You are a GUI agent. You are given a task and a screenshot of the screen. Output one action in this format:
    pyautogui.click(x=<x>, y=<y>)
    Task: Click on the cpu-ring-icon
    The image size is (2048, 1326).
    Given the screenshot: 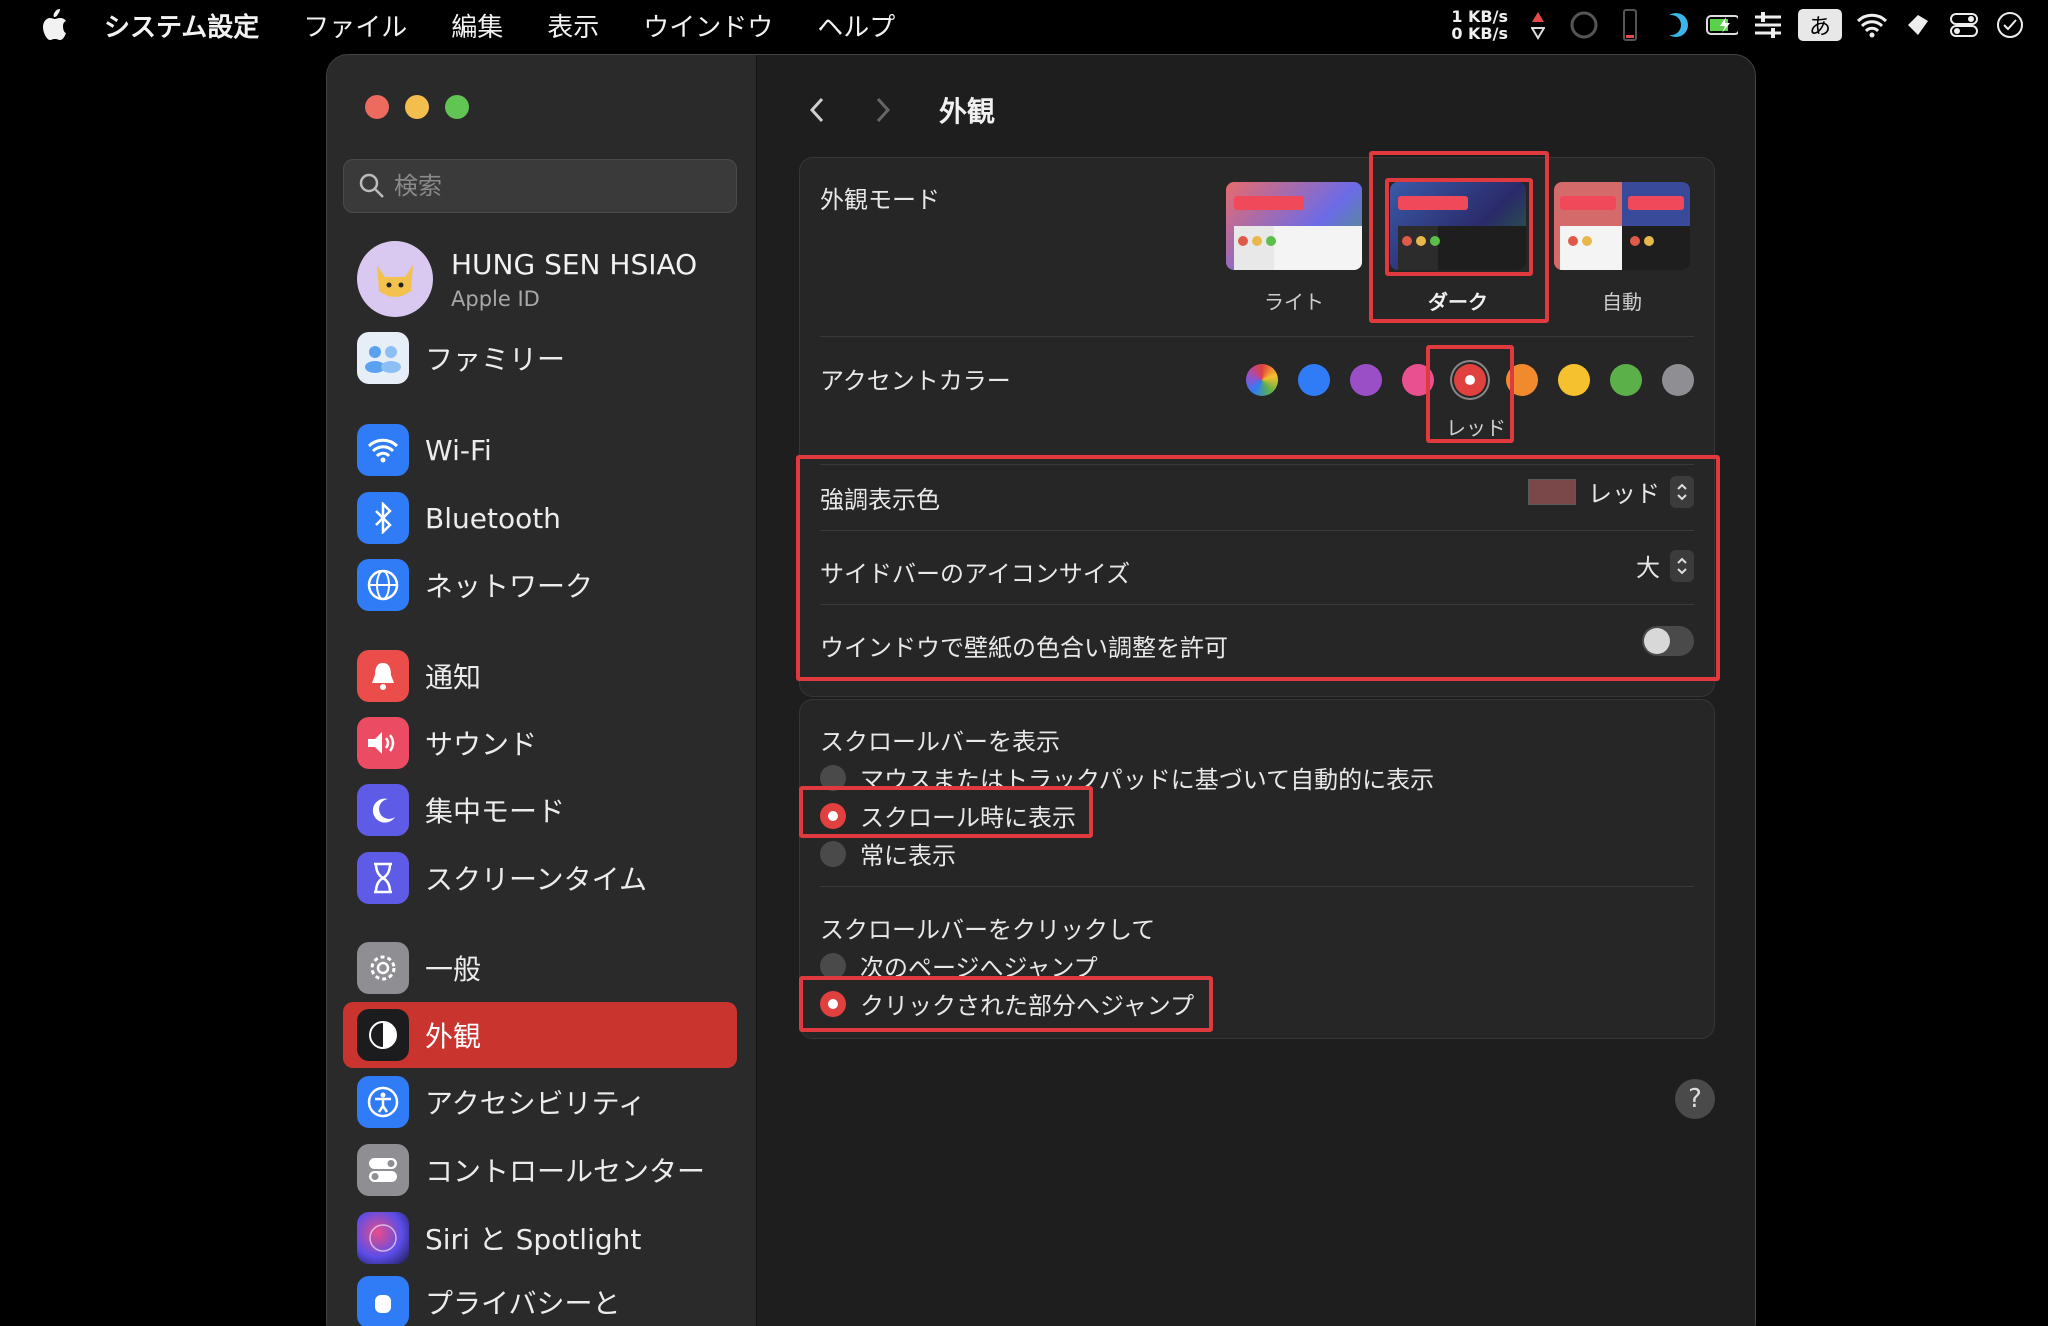 What is the action you would take?
    pyautogui.click(x=1584, y=25)
    